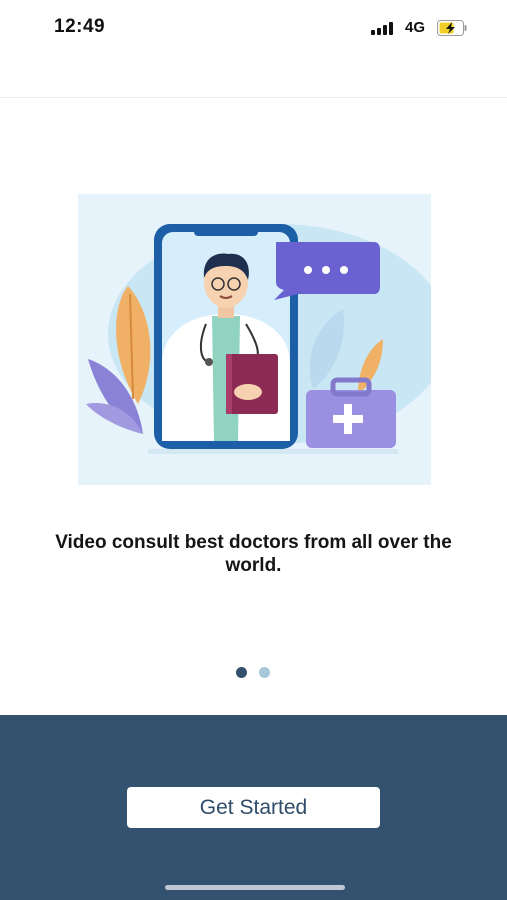 Image resolution: width=507 pixels, height=900 pixels. I want to click on home-indicator, so click(255, 887).